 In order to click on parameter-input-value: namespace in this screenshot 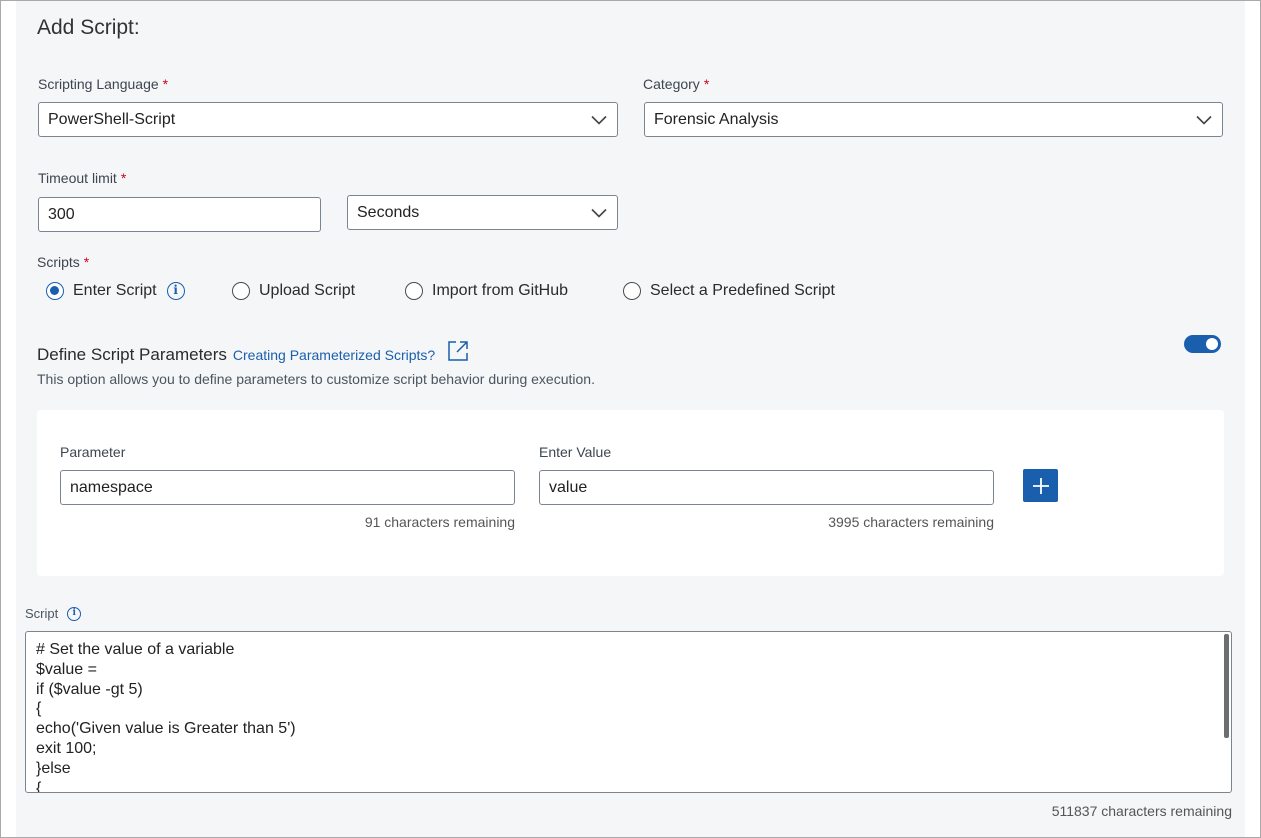, I will do `click(111, 487)`.